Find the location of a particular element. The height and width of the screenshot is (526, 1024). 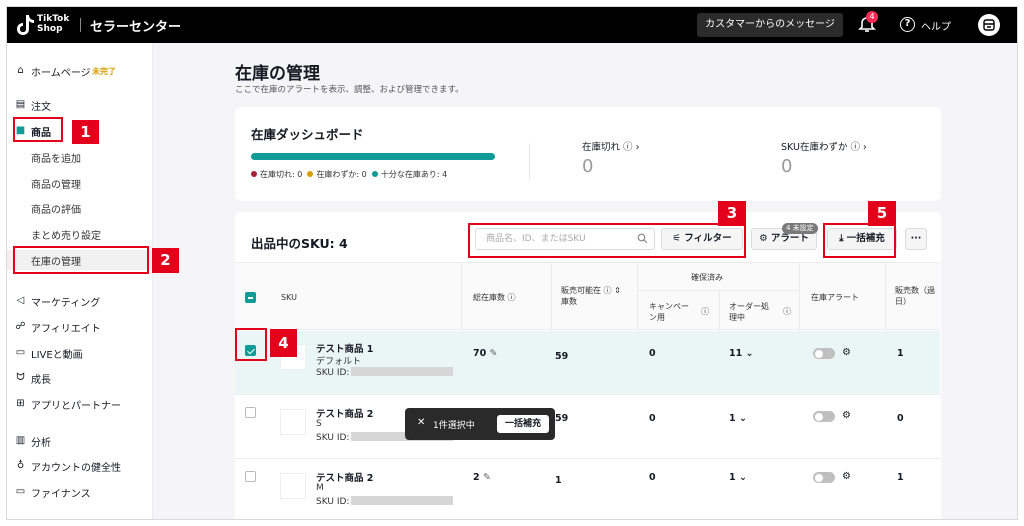

col-available-stock: 販売可能在 ⓘ ⇕ 庫数 is located at coordinates (591, 296).